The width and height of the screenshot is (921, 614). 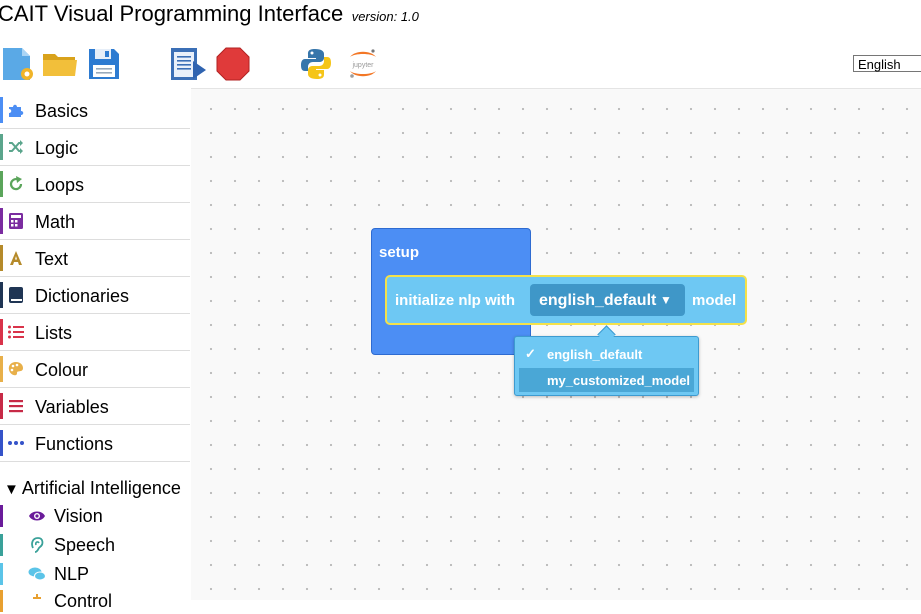 I want to click on new-file-button, so click(x=18, y=64).